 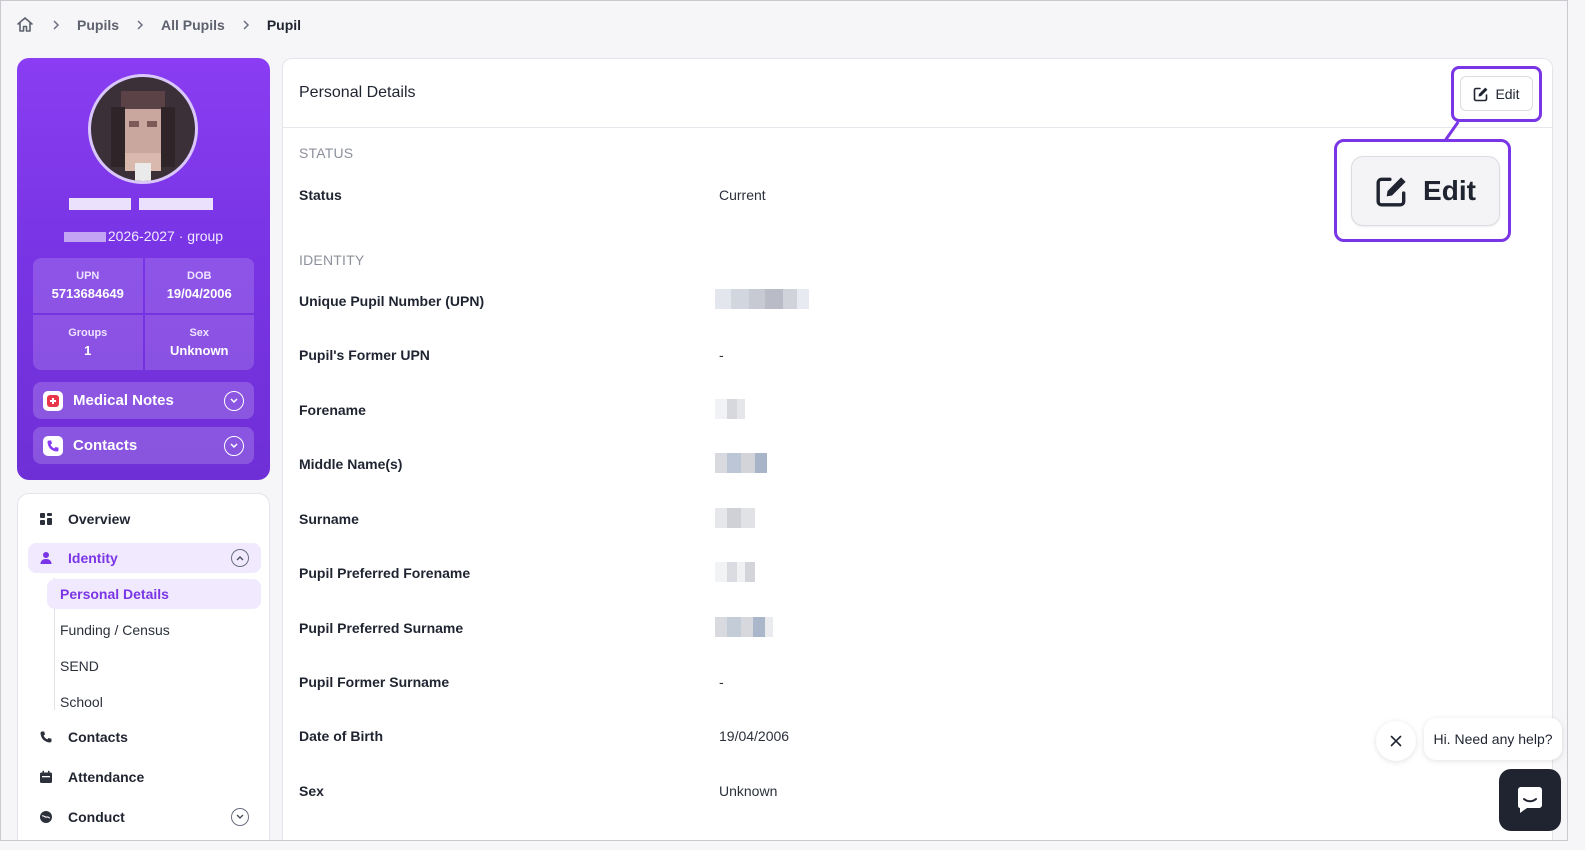 I want to click on field-value-status: Current, so click(x=742, y=195).